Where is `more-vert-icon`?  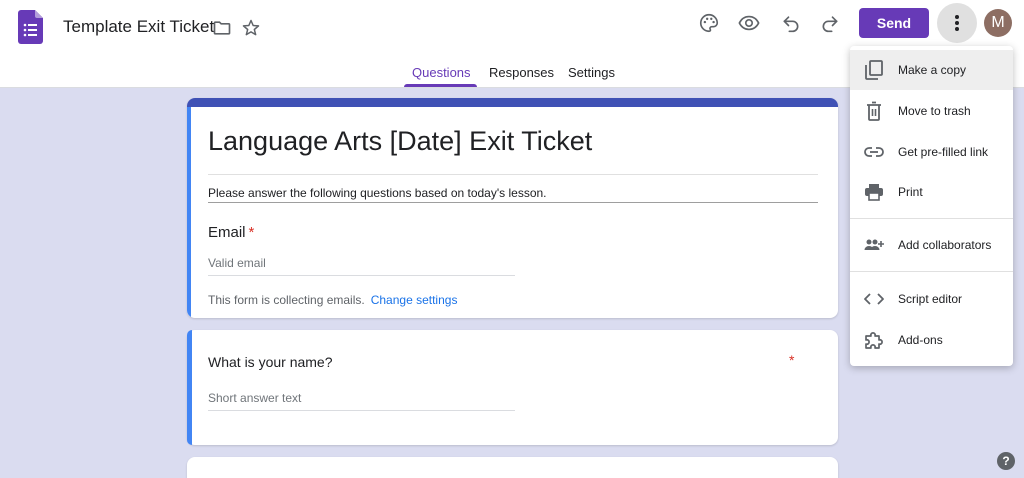 more-vert-icon is located at coordinates (957, 23).